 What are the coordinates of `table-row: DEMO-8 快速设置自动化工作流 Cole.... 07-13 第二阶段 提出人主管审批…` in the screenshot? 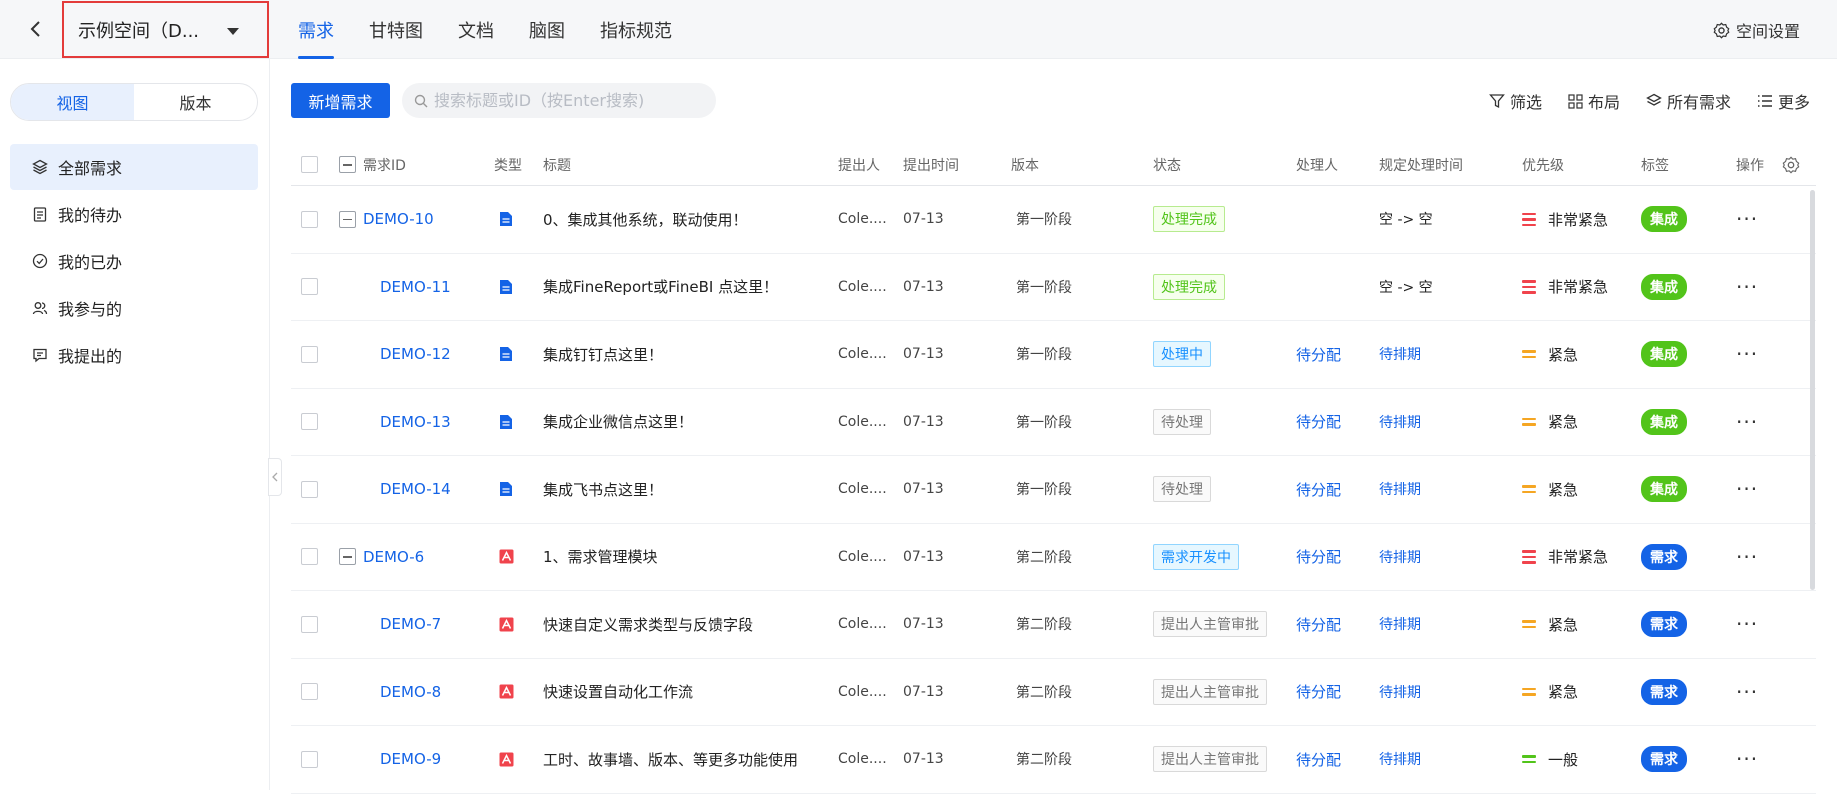 It's located at (1053, 692).